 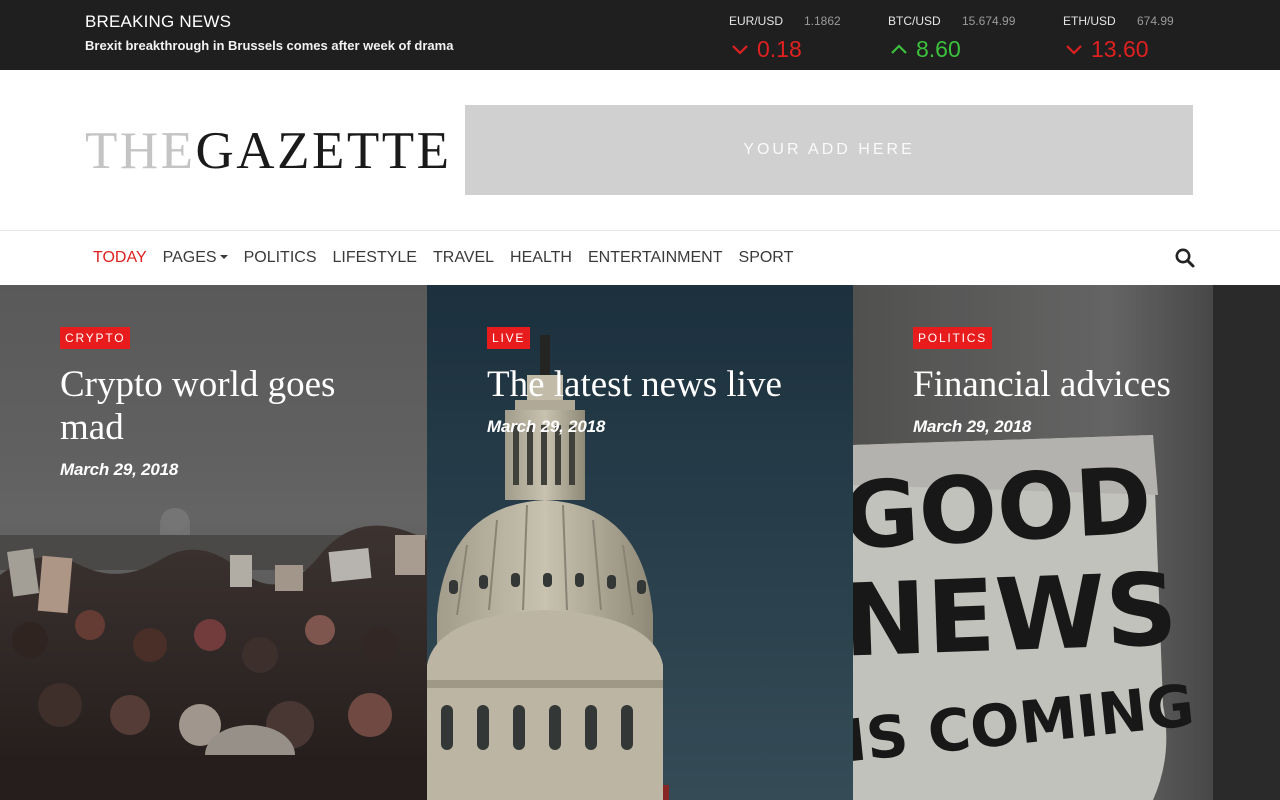 What do you see at coordinates (140, 151) in the screenshot?
I see `logo-prefix: THE` at bounding box center [140, 151].